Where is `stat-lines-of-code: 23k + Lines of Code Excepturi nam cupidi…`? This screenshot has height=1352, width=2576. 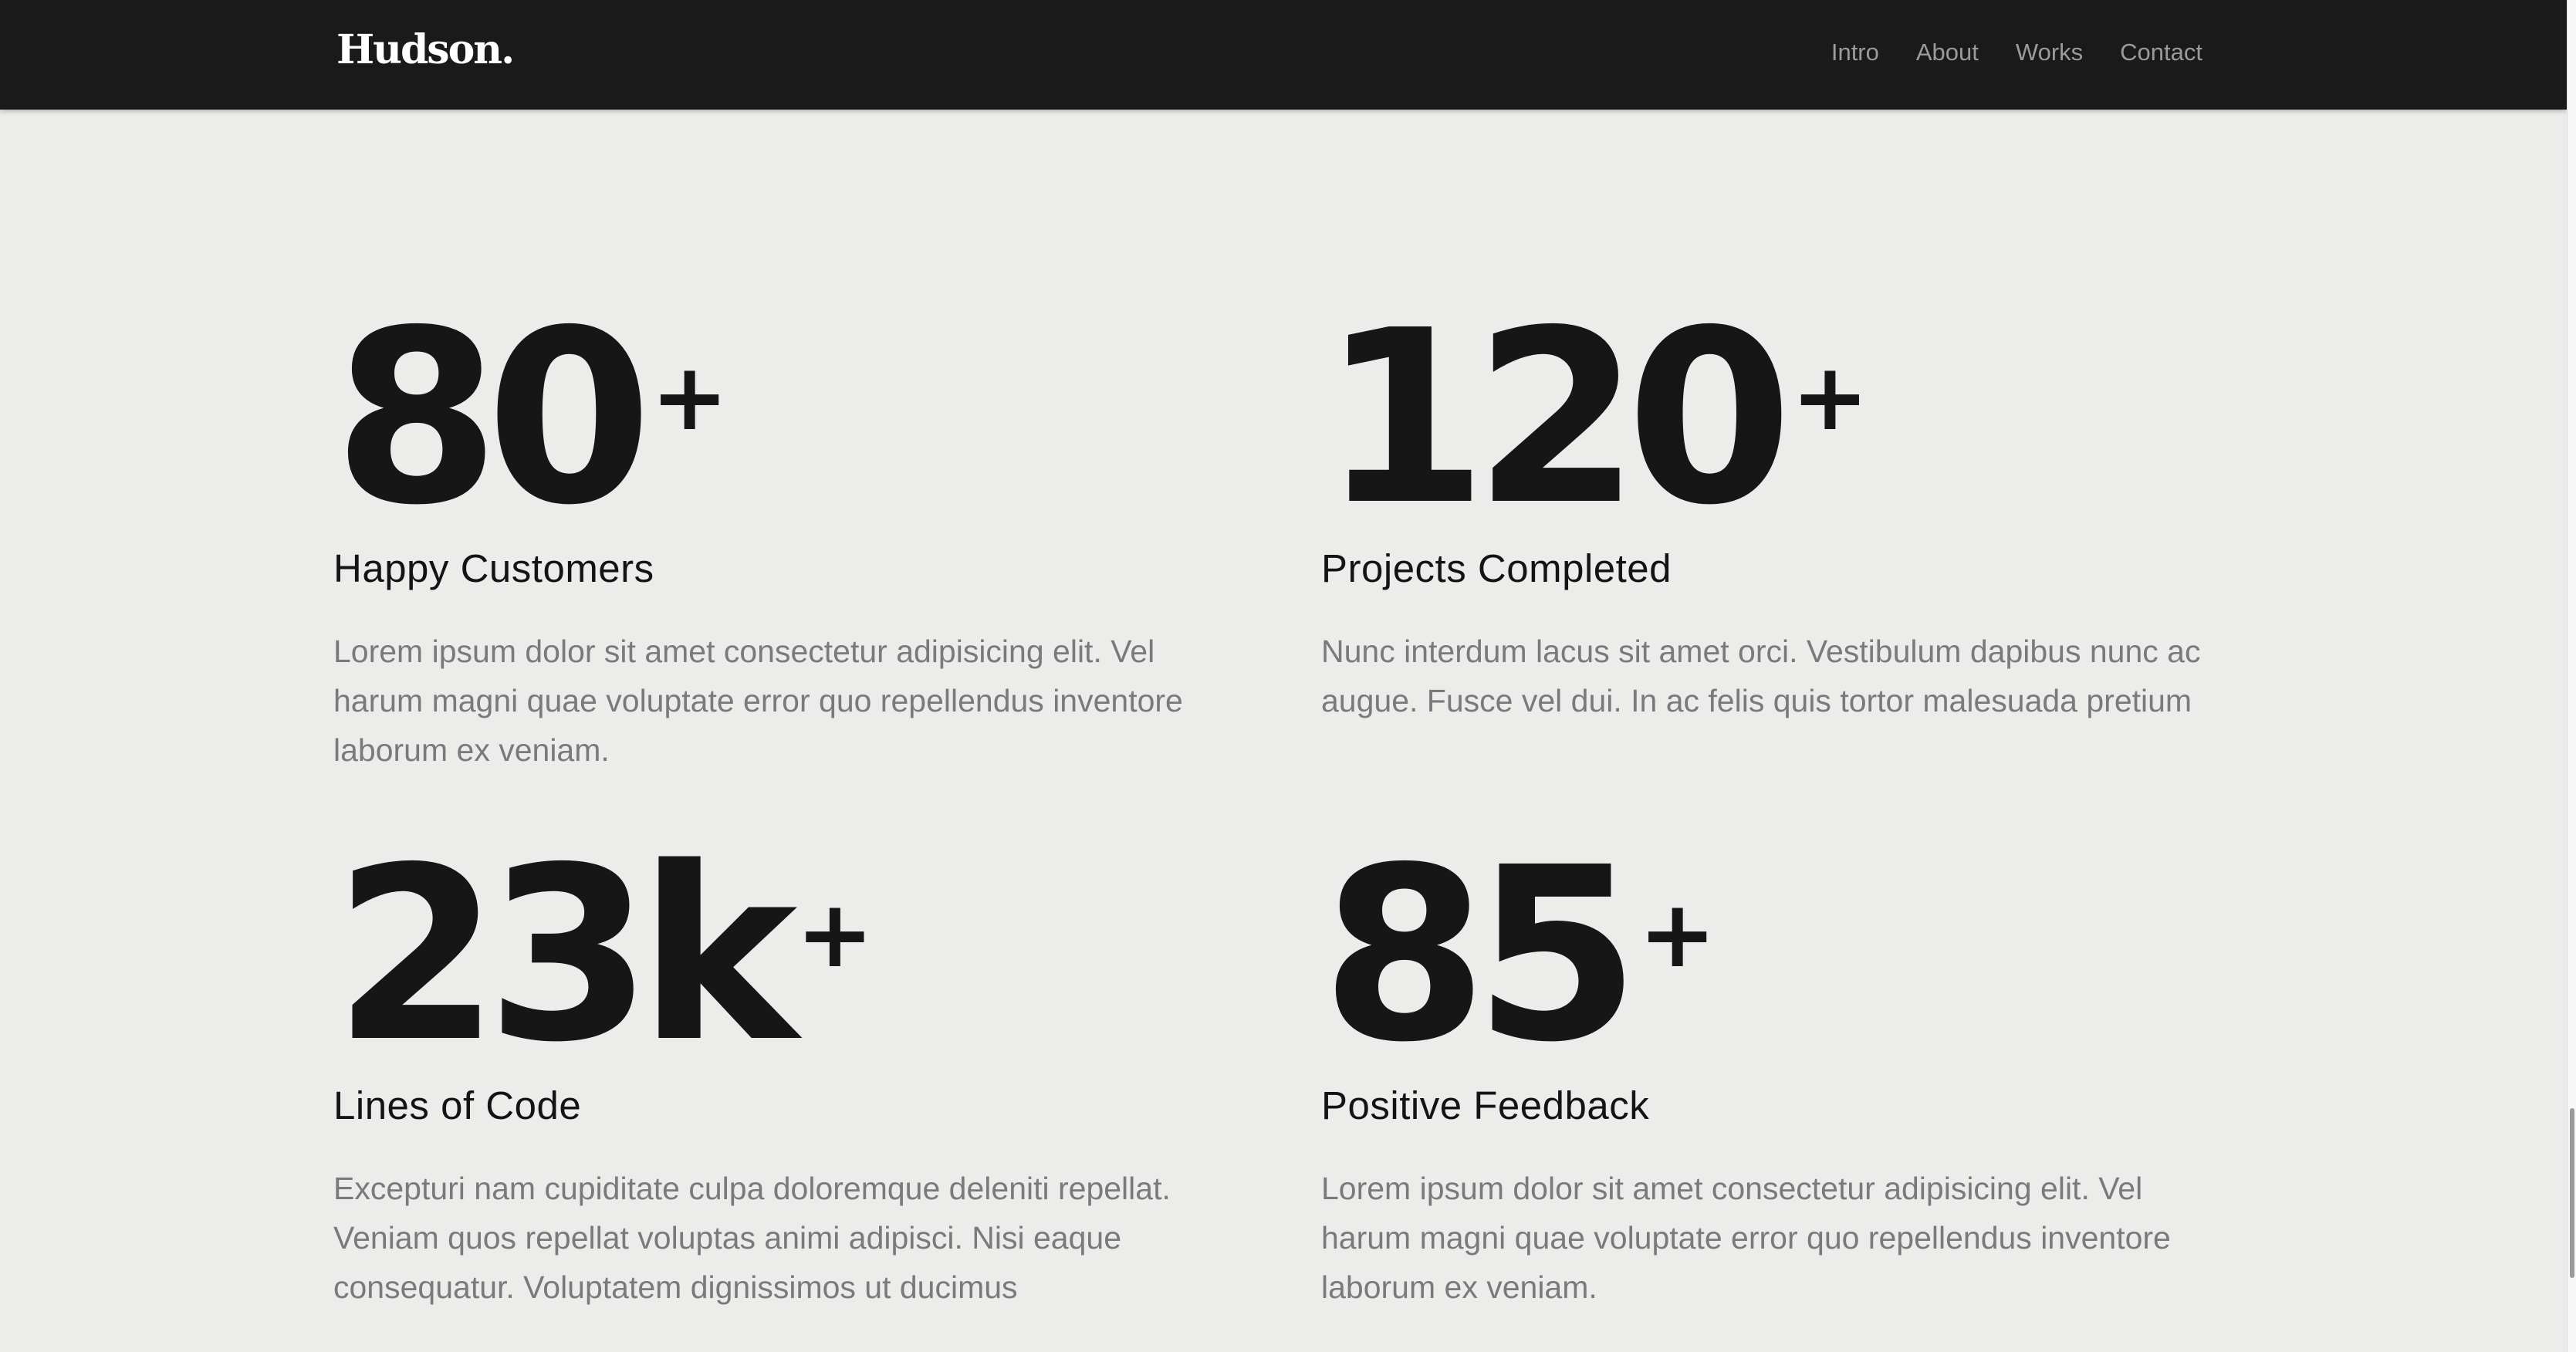 stat-lines-of-code: 23k + Lines of Code Excepturi nam cupidi… is located at coordinates (773, 1064).